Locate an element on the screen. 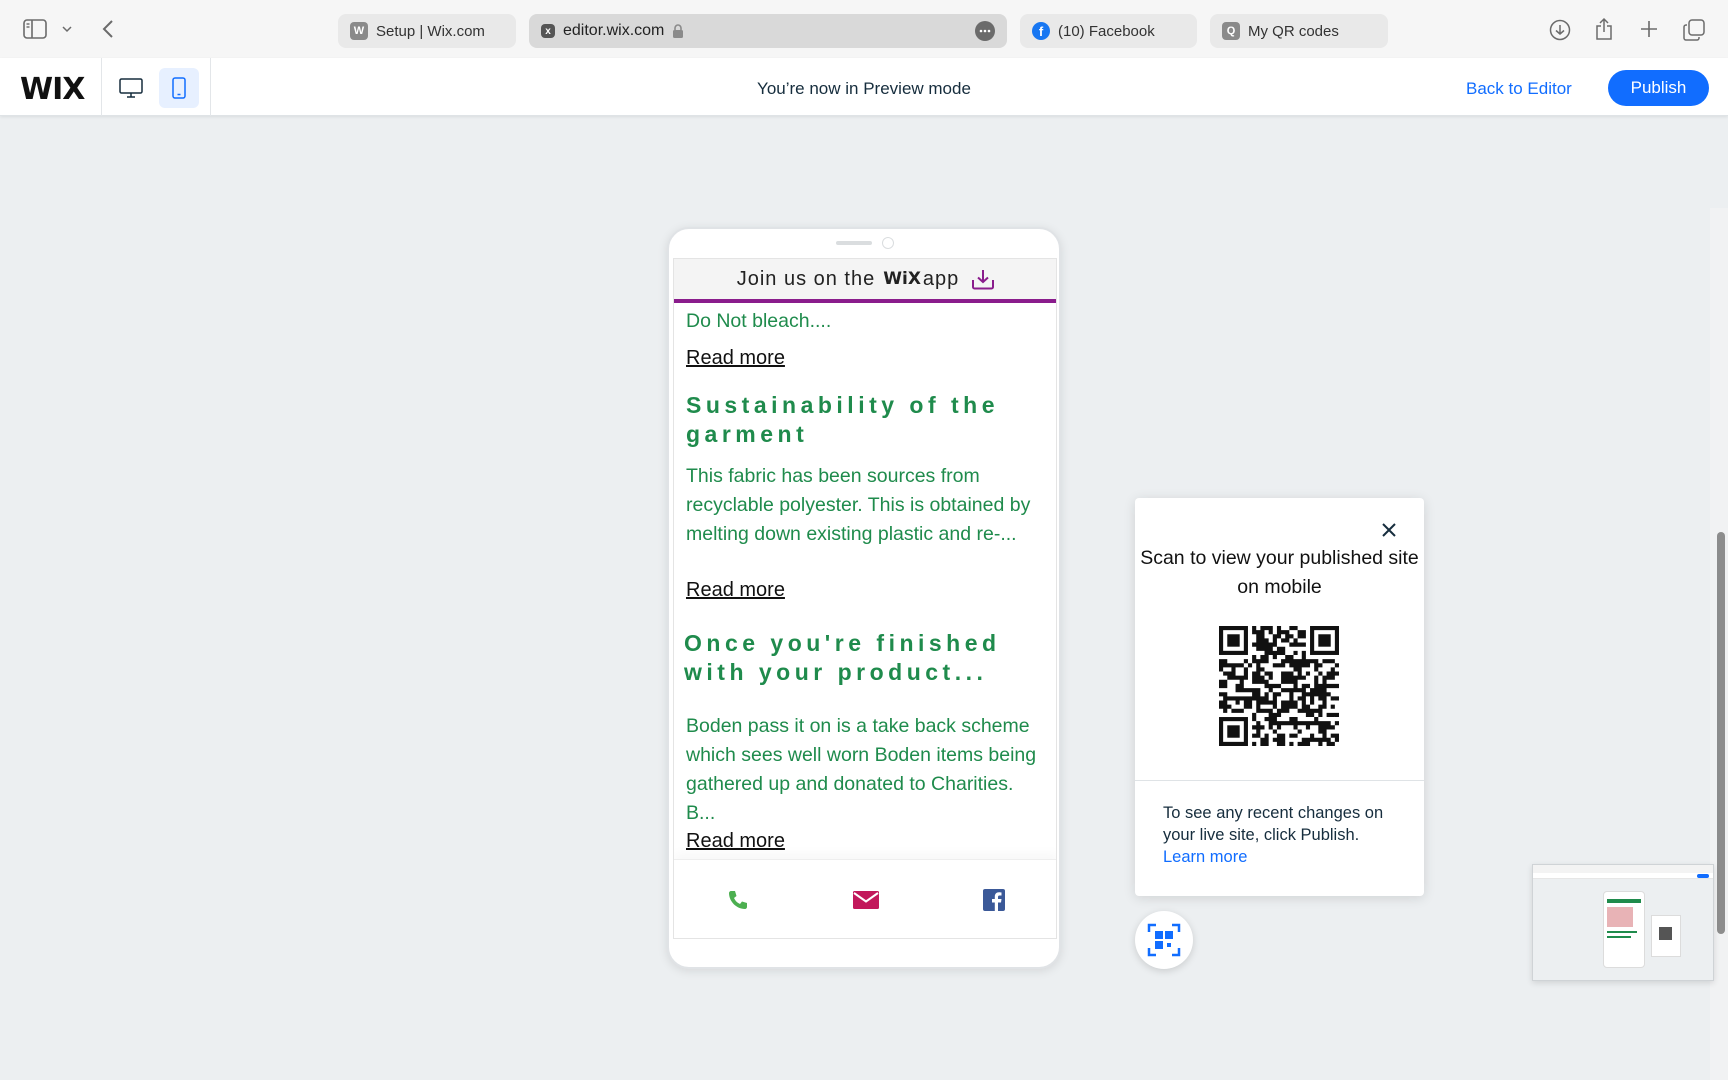 The height and width of the screenshot is (1080, 1728). qr-favicon-icon: Q is located at coordinates (1231, 31).